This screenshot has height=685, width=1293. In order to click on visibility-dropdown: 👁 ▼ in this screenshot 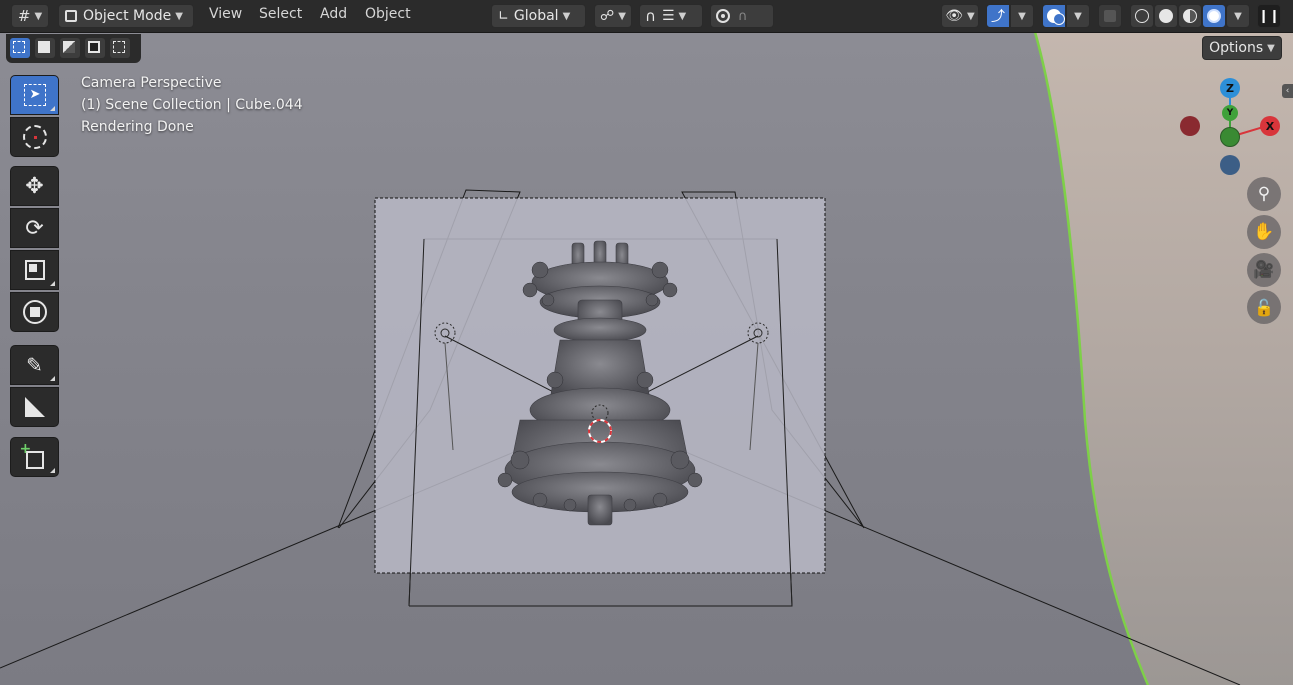, I will do `click(960, 16)`.